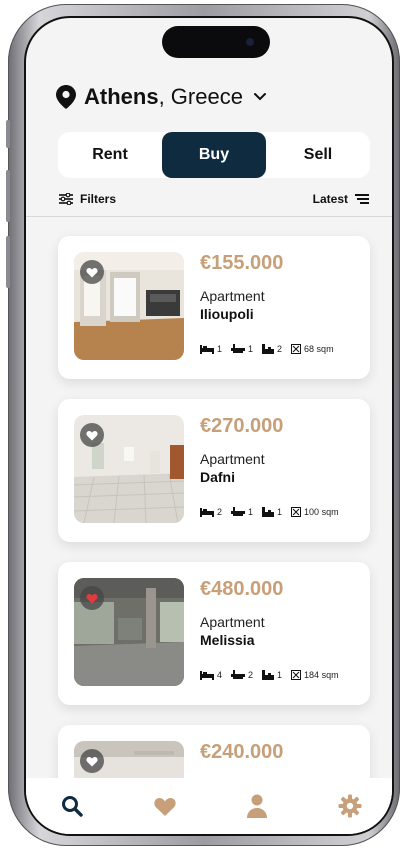 The height and width of the screenshot is (848, 403). What do you see at coordinates (362, 199) in the screenshot?
I see `sort-icon` at bounding box center [362, 199].